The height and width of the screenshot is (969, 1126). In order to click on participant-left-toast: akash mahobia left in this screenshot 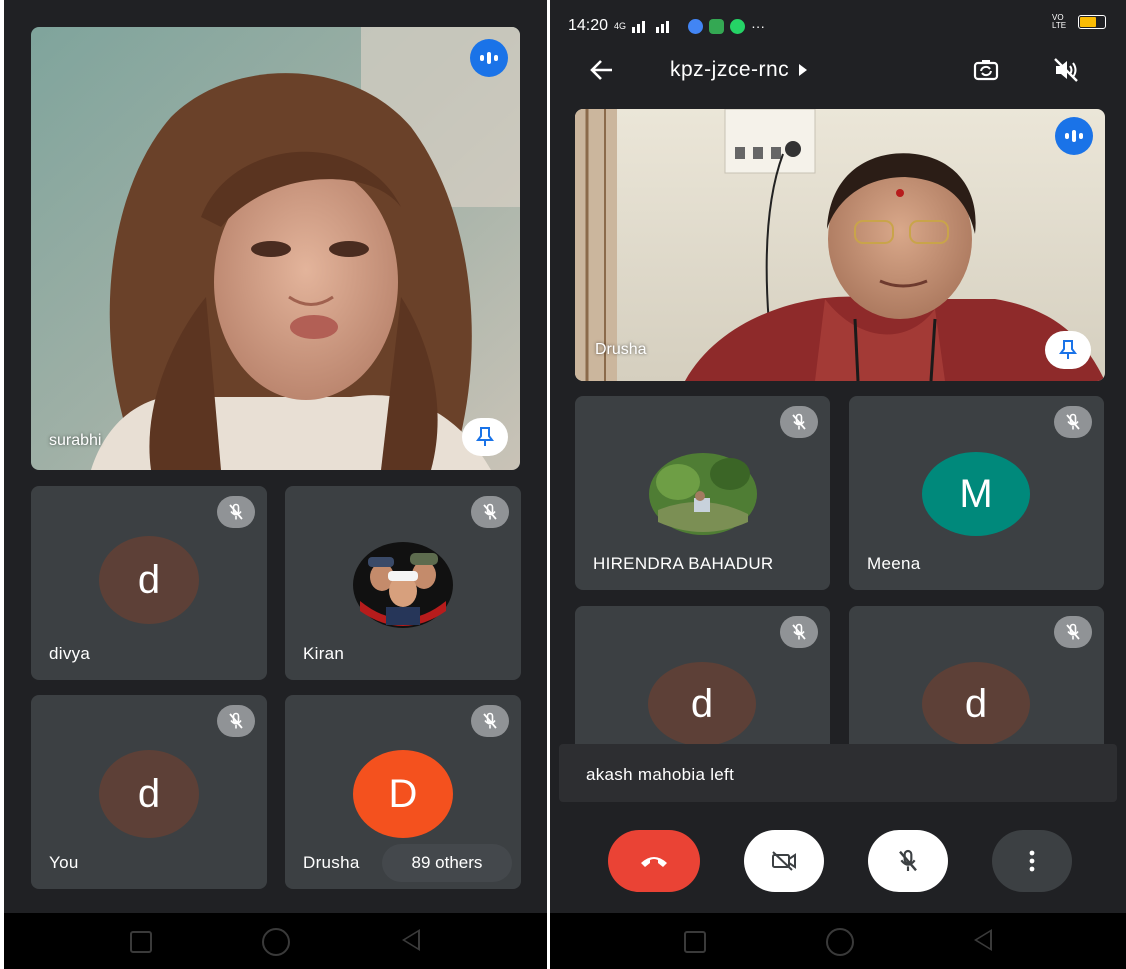, I will do `click(838, 773)`.